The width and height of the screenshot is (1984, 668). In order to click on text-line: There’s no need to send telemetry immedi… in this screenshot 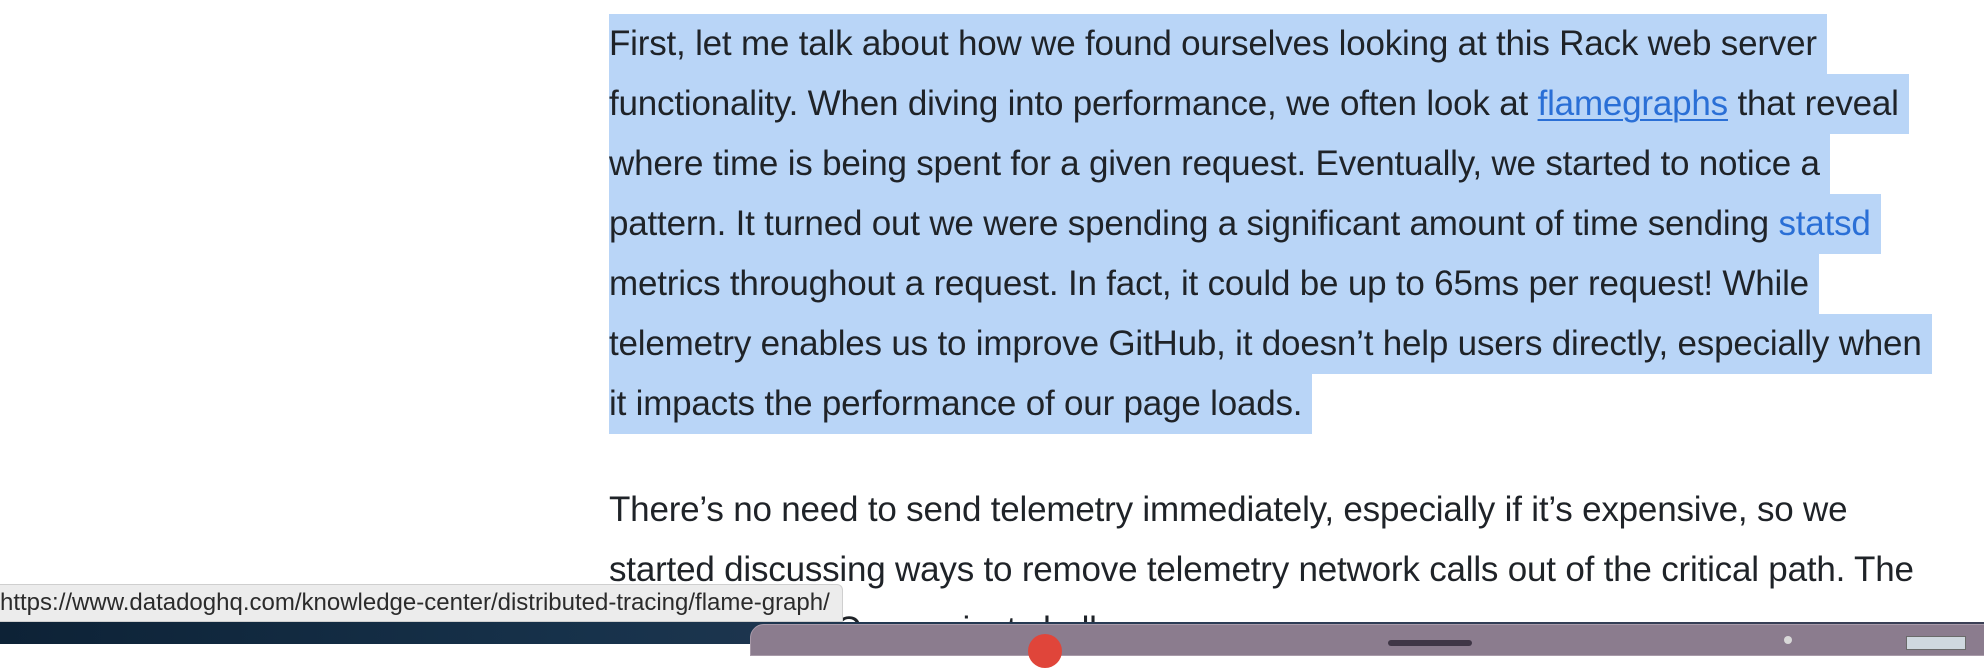, I will do `click(1228, 509)`.